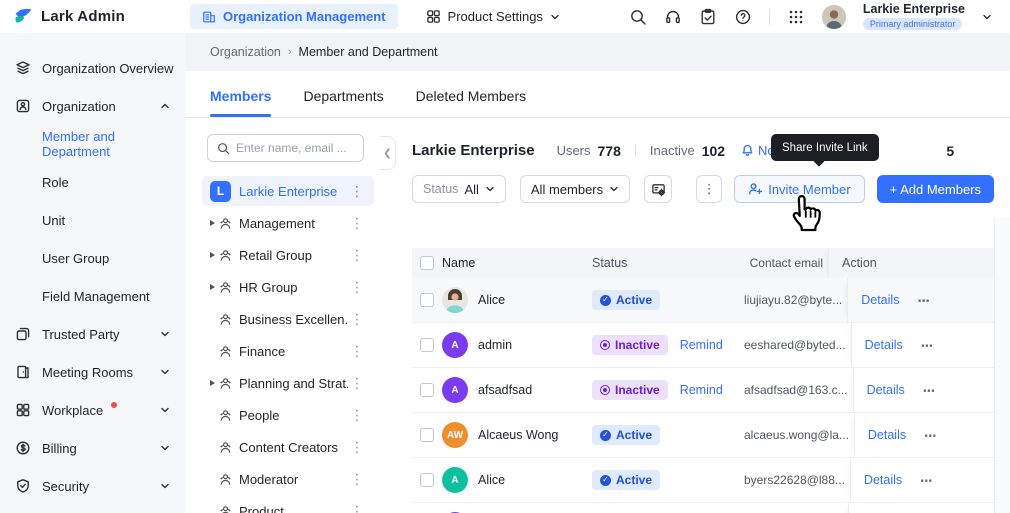  Describe the element at coordinates (92, 448) in the screenshot. I see `sidebar-item-billing: Billing` at that location.